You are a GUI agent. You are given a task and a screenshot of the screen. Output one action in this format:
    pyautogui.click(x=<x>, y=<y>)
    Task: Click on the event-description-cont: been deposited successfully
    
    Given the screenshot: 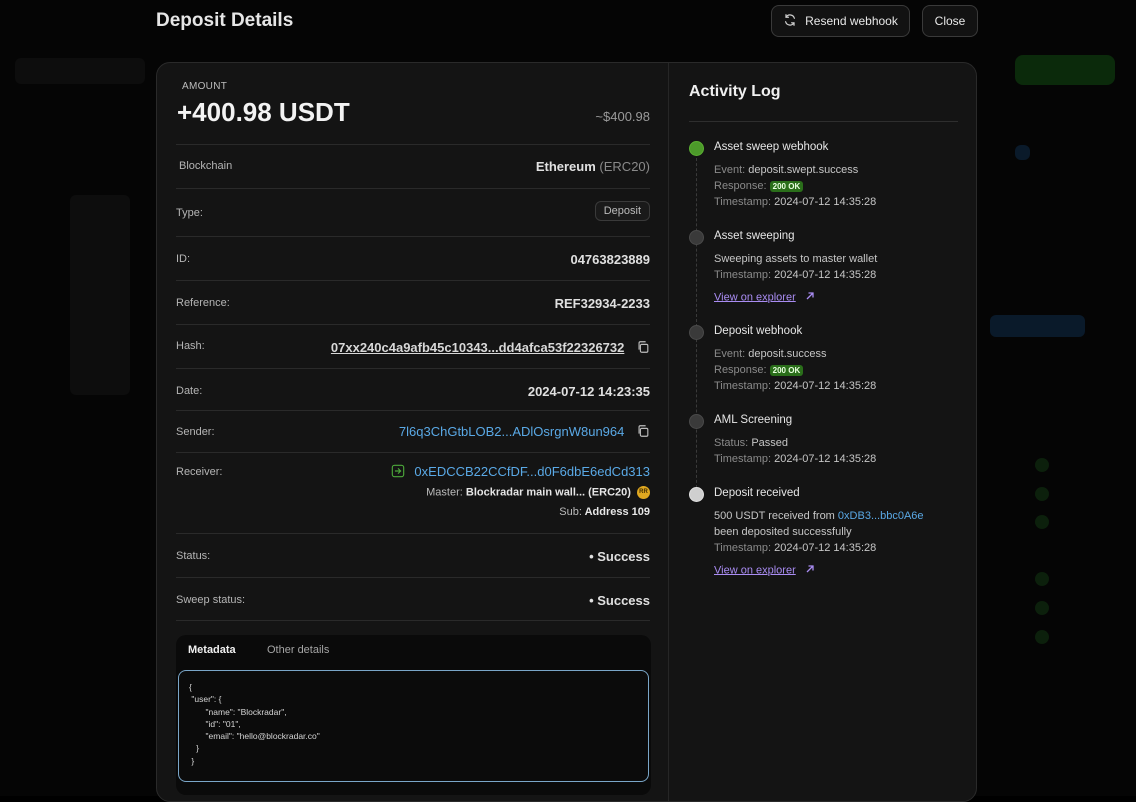 What is the action you would take?
    pyautogui.click(x=783, y=532)
    